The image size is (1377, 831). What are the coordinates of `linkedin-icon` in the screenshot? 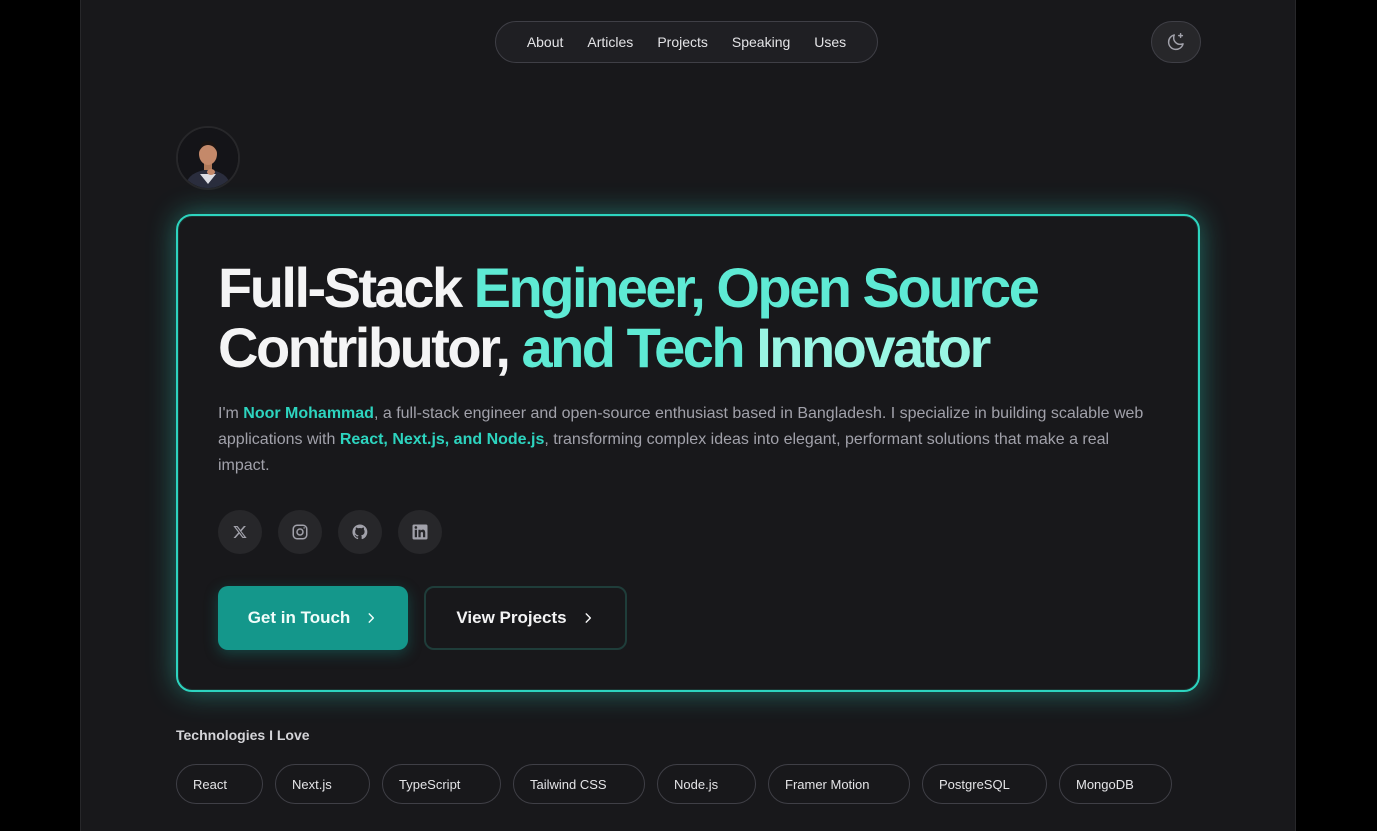 It's located at (420, 532).